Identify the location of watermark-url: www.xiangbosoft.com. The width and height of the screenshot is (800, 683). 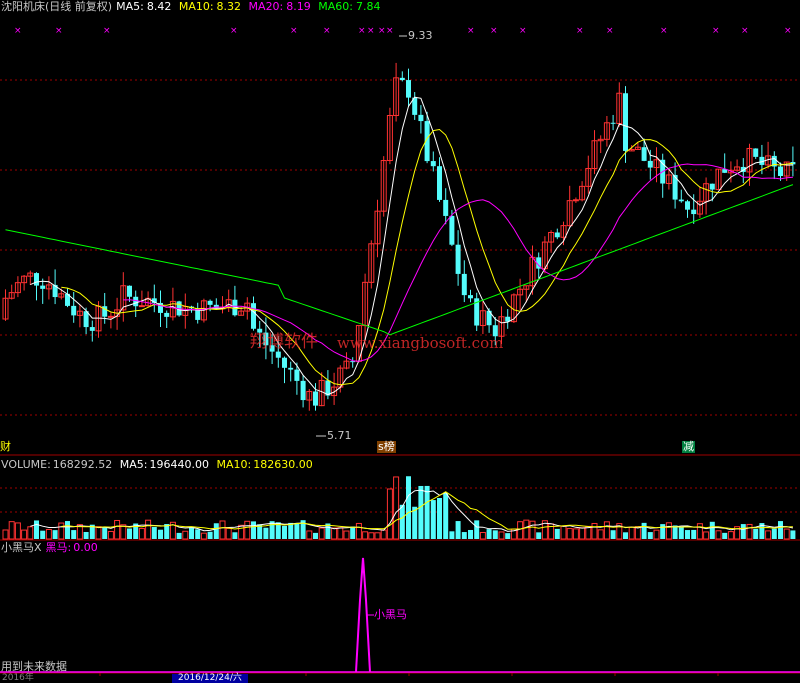
(420, 343).